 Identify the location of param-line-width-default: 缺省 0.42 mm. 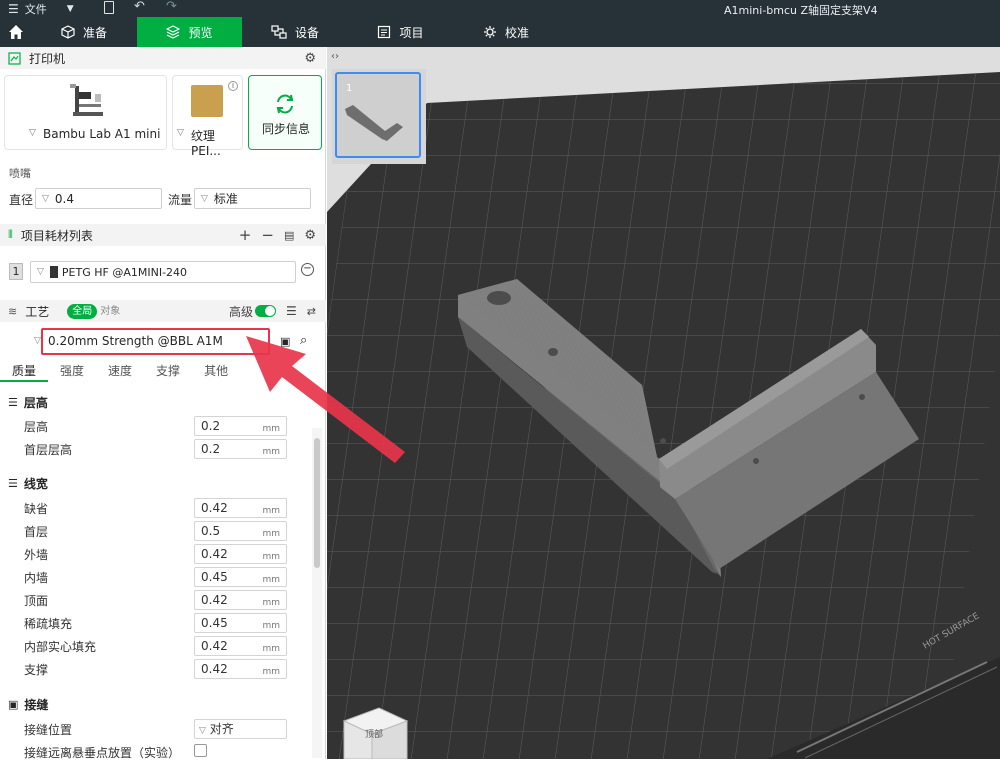
(159, 508).